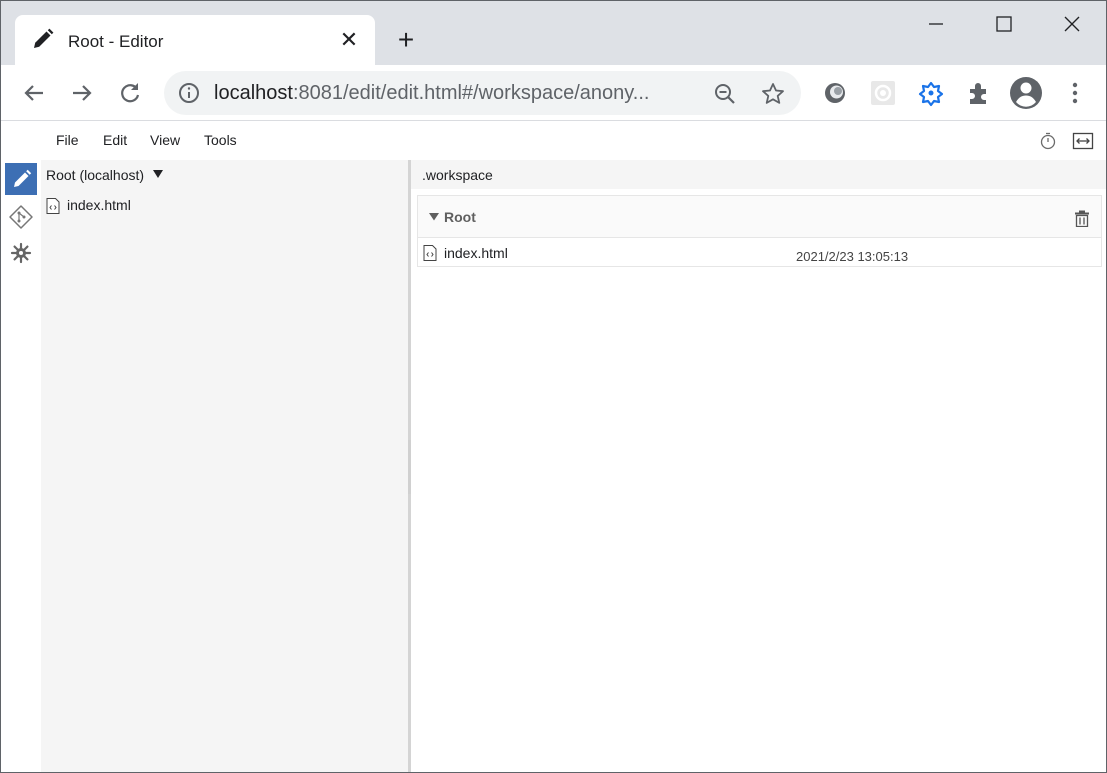 The width and height of the screenshot is (1107, 773). I want to click on settings-activity-button, so click(21, 253).